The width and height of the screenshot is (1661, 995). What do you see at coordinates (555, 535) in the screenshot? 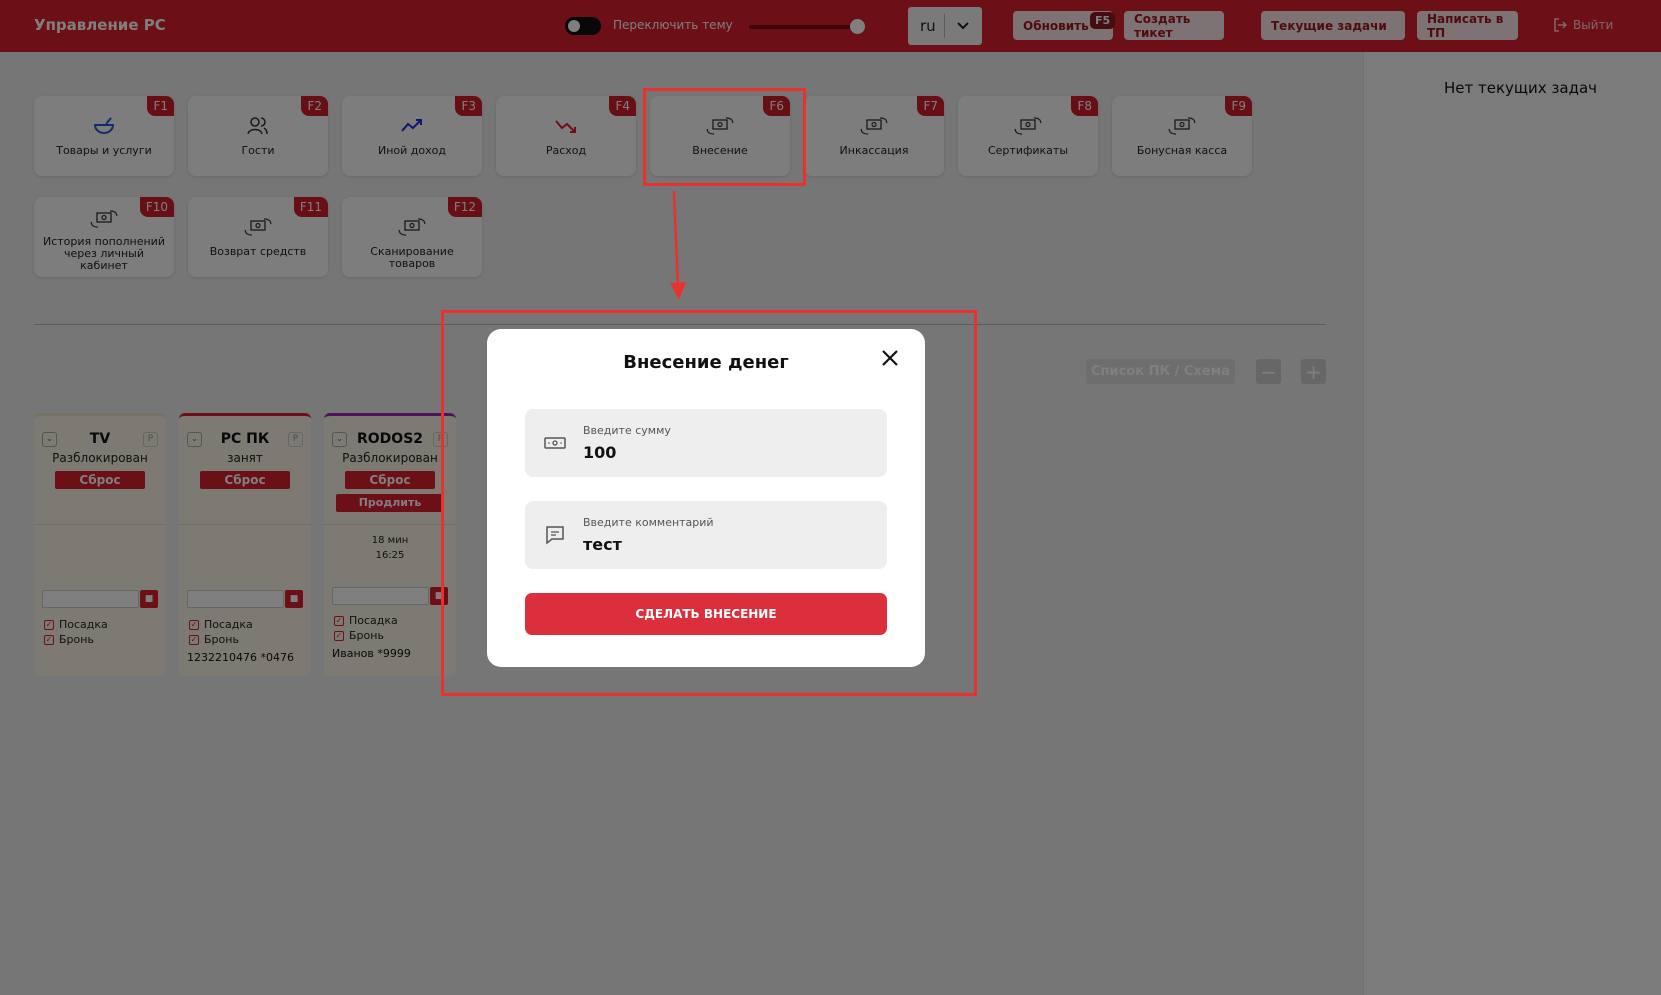
I see `comment-icon` at bounding box center [555, 535].